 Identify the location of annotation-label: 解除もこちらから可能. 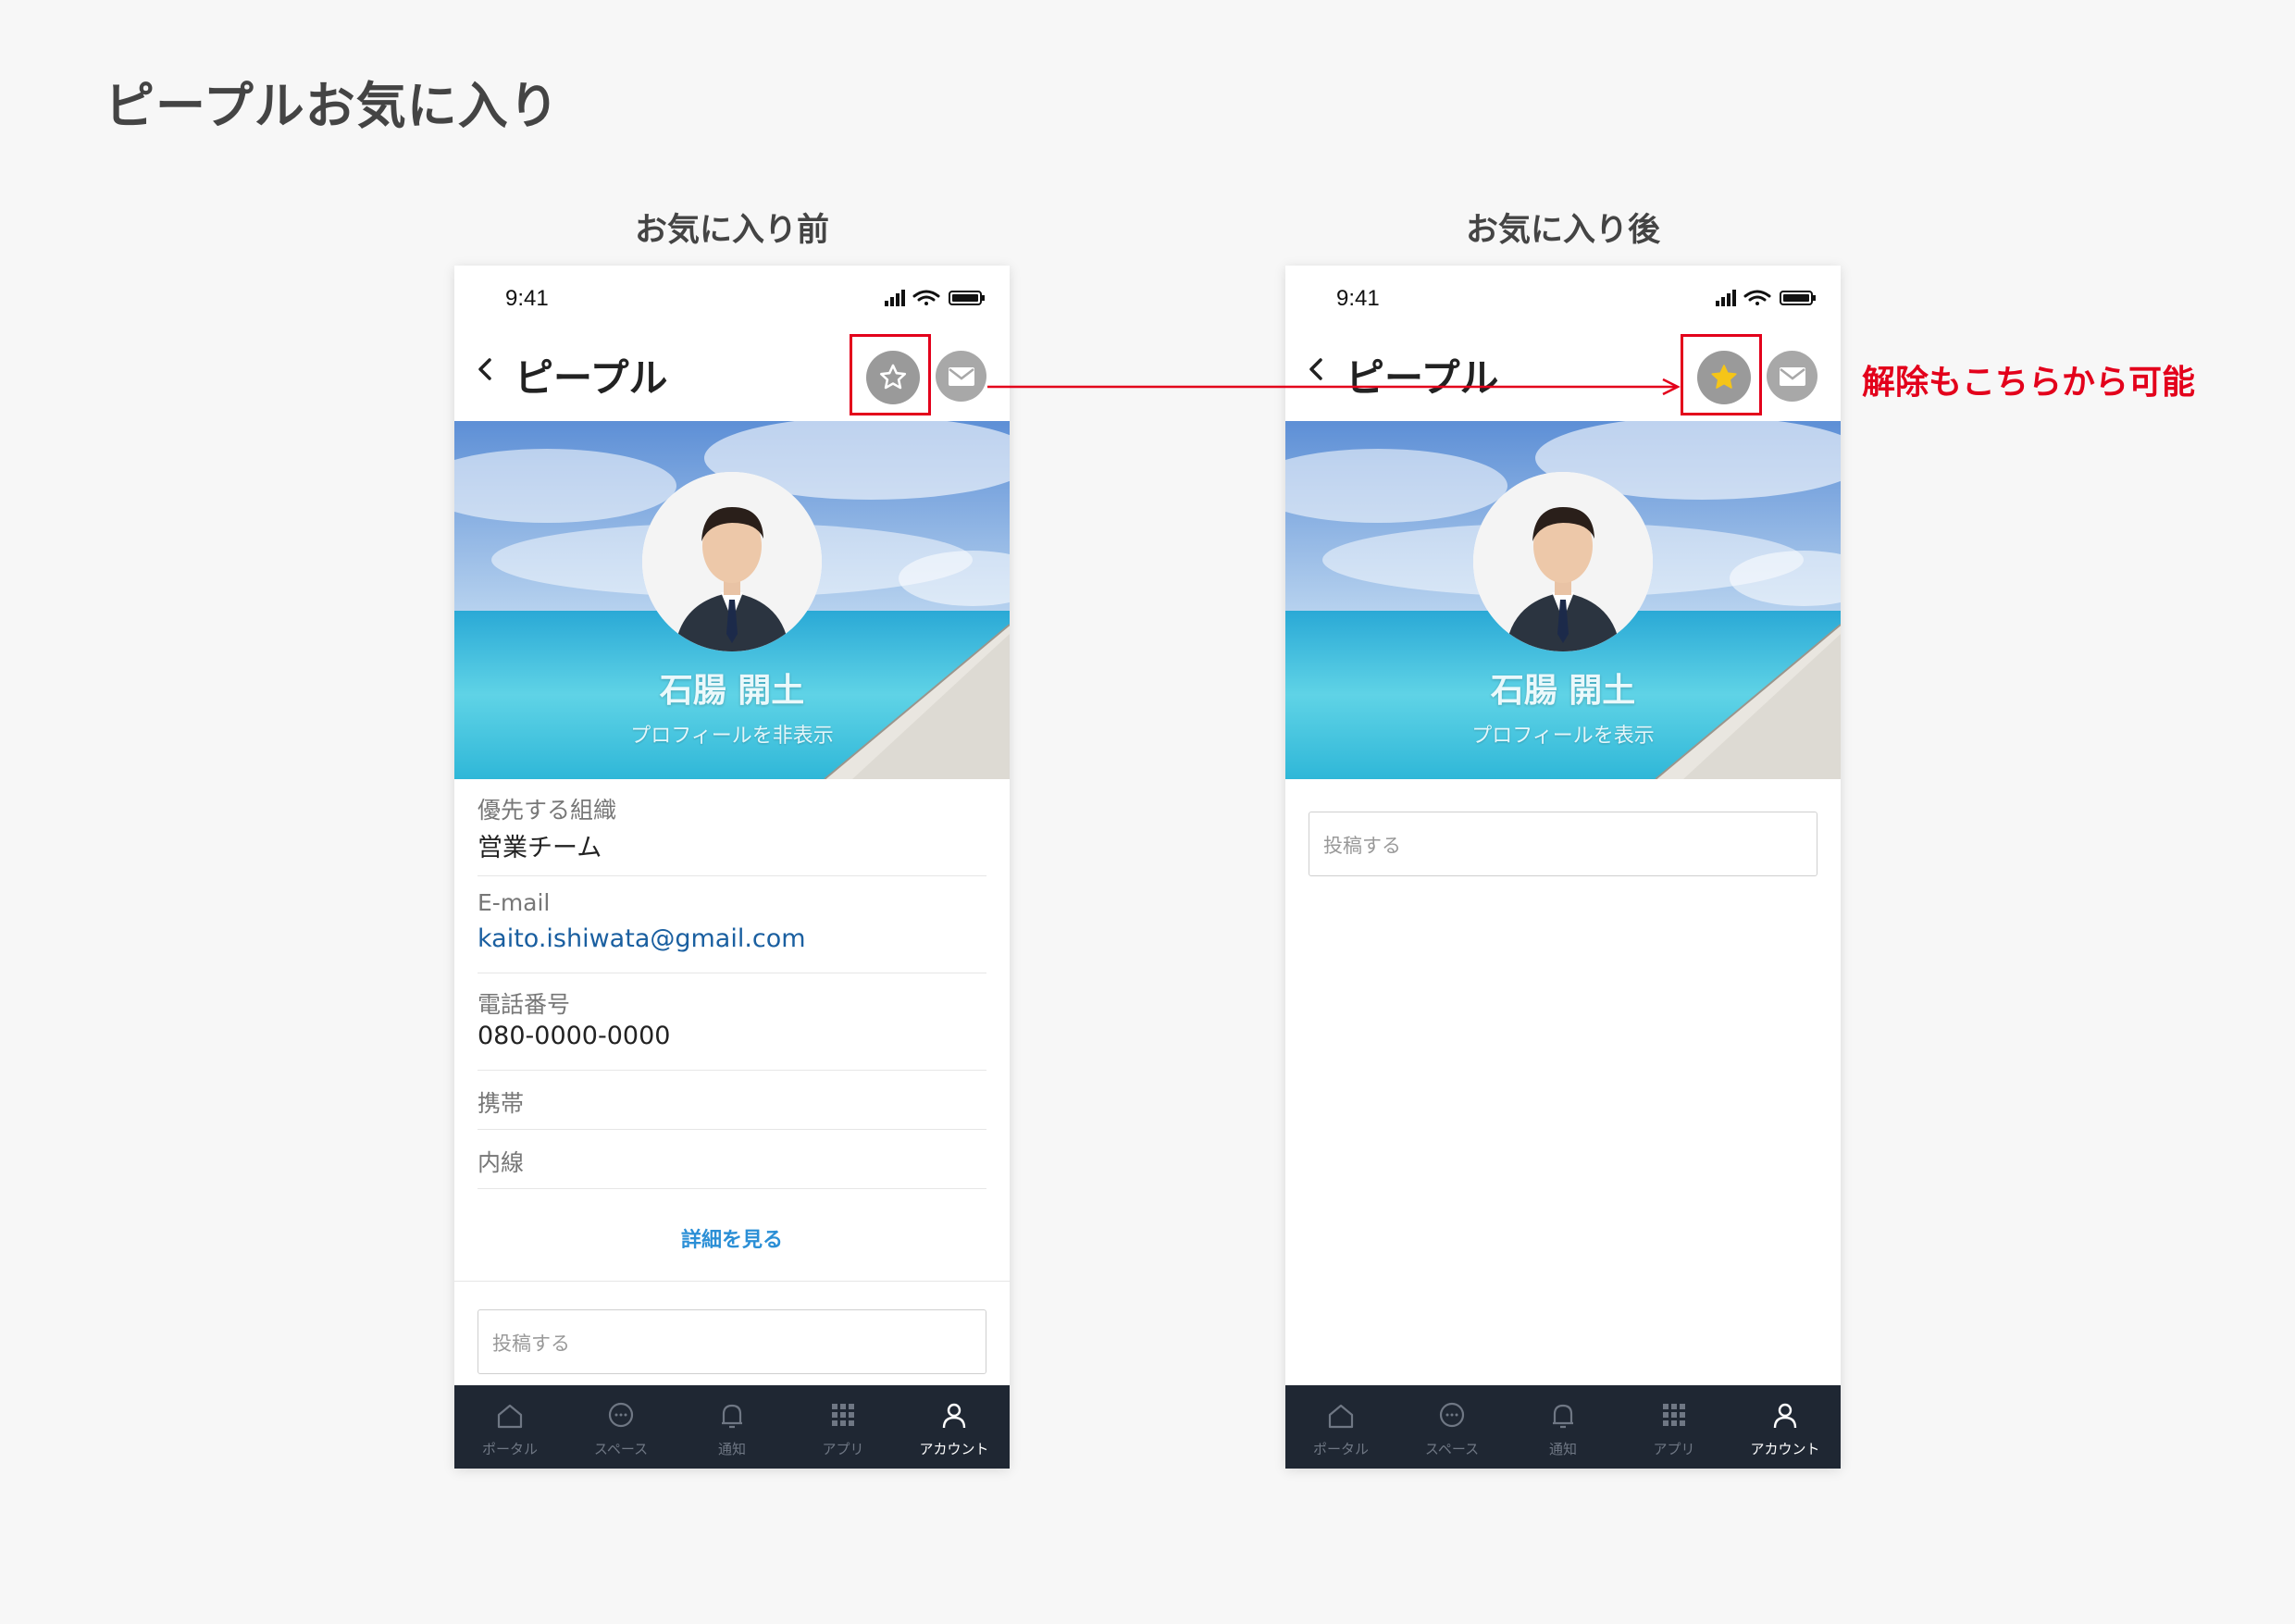
(2029, 383).